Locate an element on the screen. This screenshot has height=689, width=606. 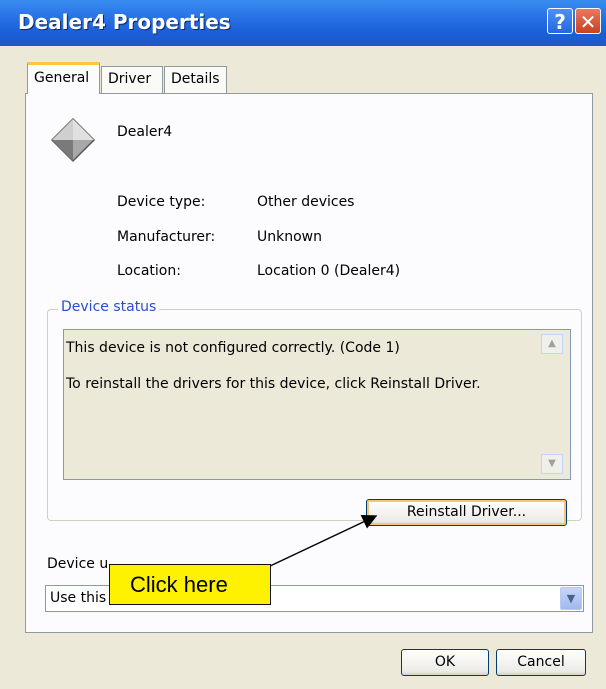
location-value: Location 0 (Dealer4) is located at coordinates (329, 271).